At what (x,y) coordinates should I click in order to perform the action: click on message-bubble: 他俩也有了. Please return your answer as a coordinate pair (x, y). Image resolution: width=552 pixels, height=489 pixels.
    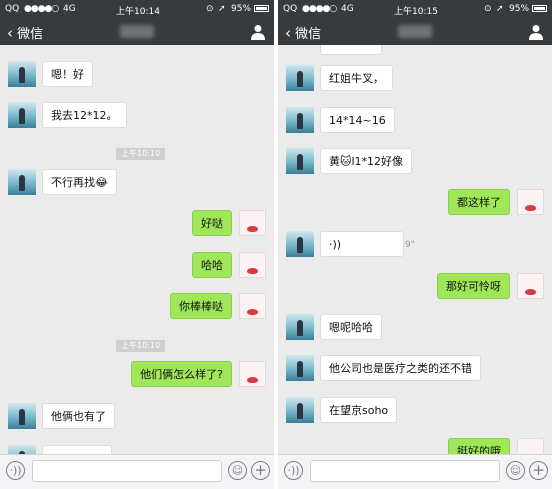
    Looking at the image, I should click on (78, 416).